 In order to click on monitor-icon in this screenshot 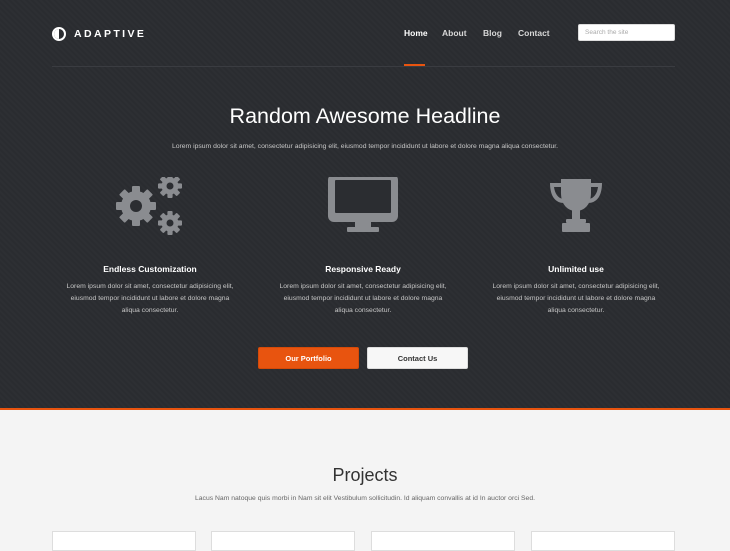, I will do `click(363, 204)`.